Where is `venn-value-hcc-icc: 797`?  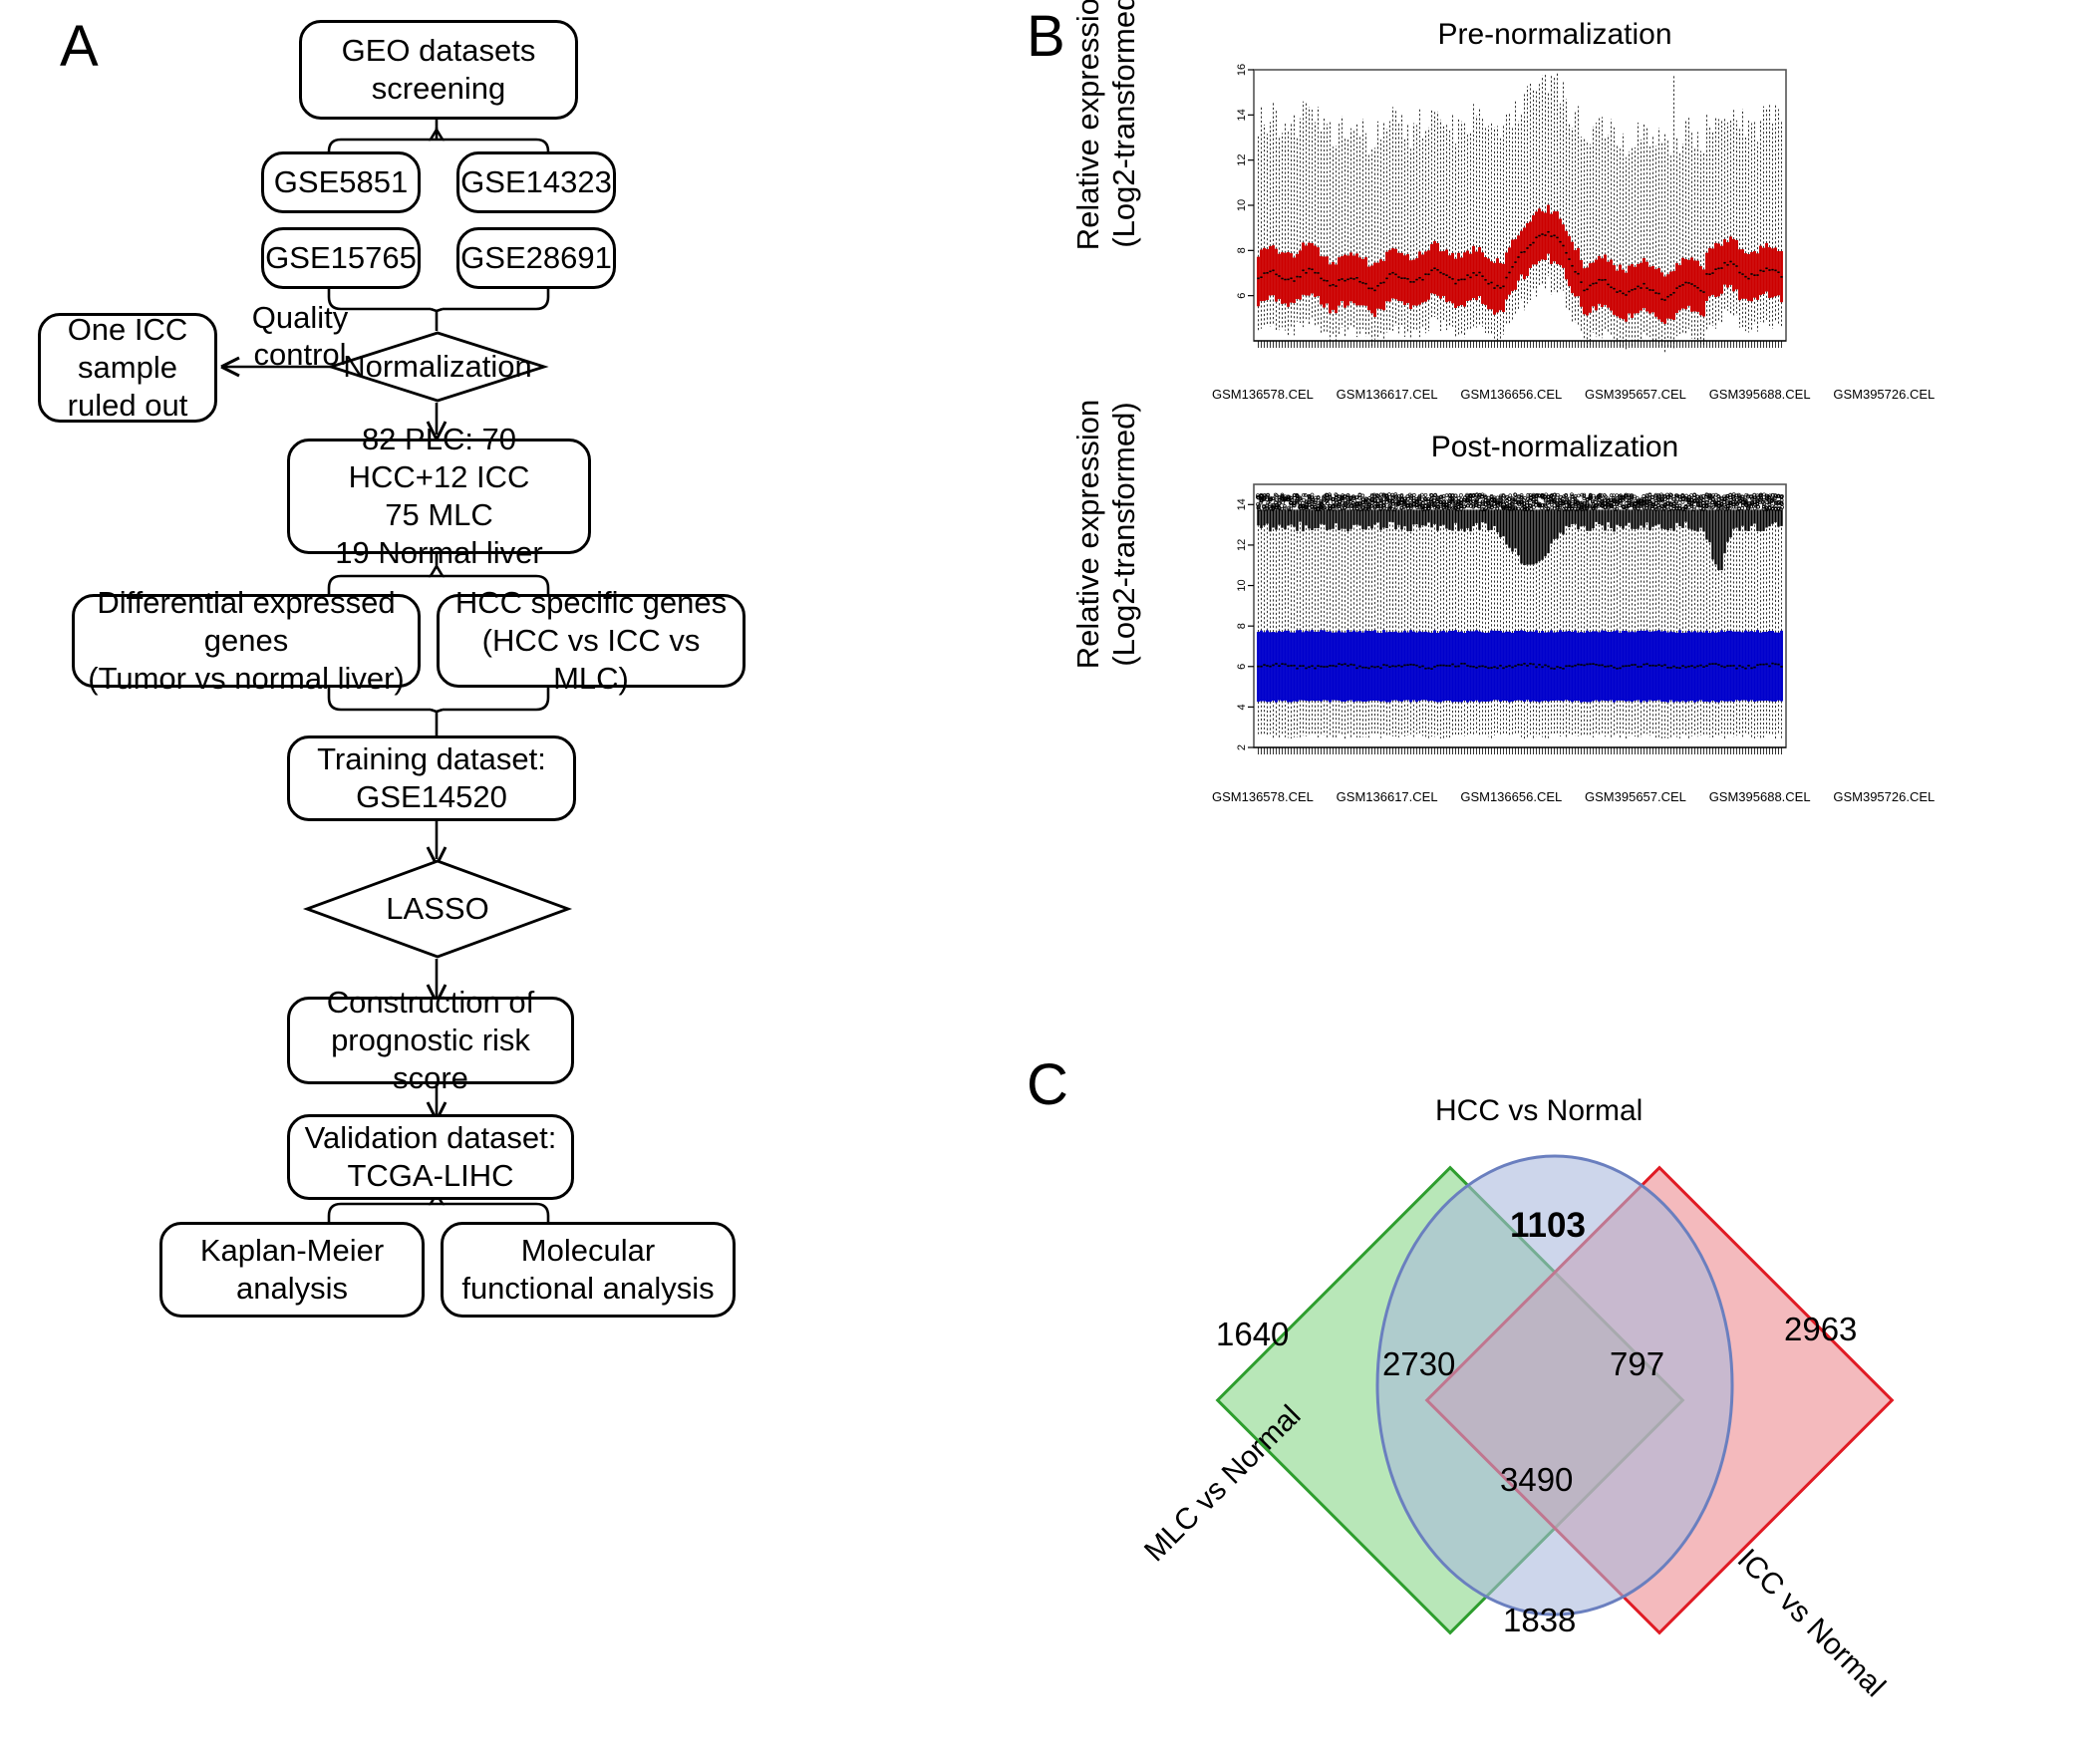 venn-value-hcc-icc: 797 is located at coordinates (1637, 1363).